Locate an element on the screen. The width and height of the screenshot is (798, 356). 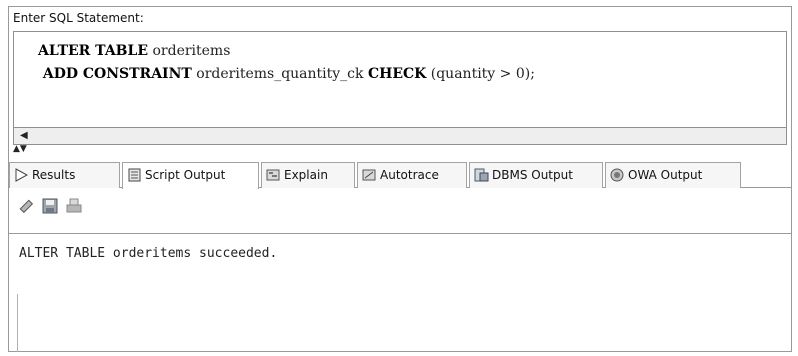
sql-keyword: ADD CONSTRAINT is located at coordinates (115, 74).